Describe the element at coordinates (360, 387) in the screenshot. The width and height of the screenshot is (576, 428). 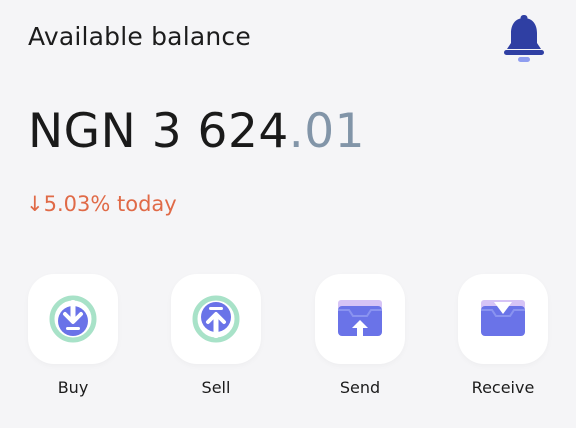
I see `send-label: Send` at that location.